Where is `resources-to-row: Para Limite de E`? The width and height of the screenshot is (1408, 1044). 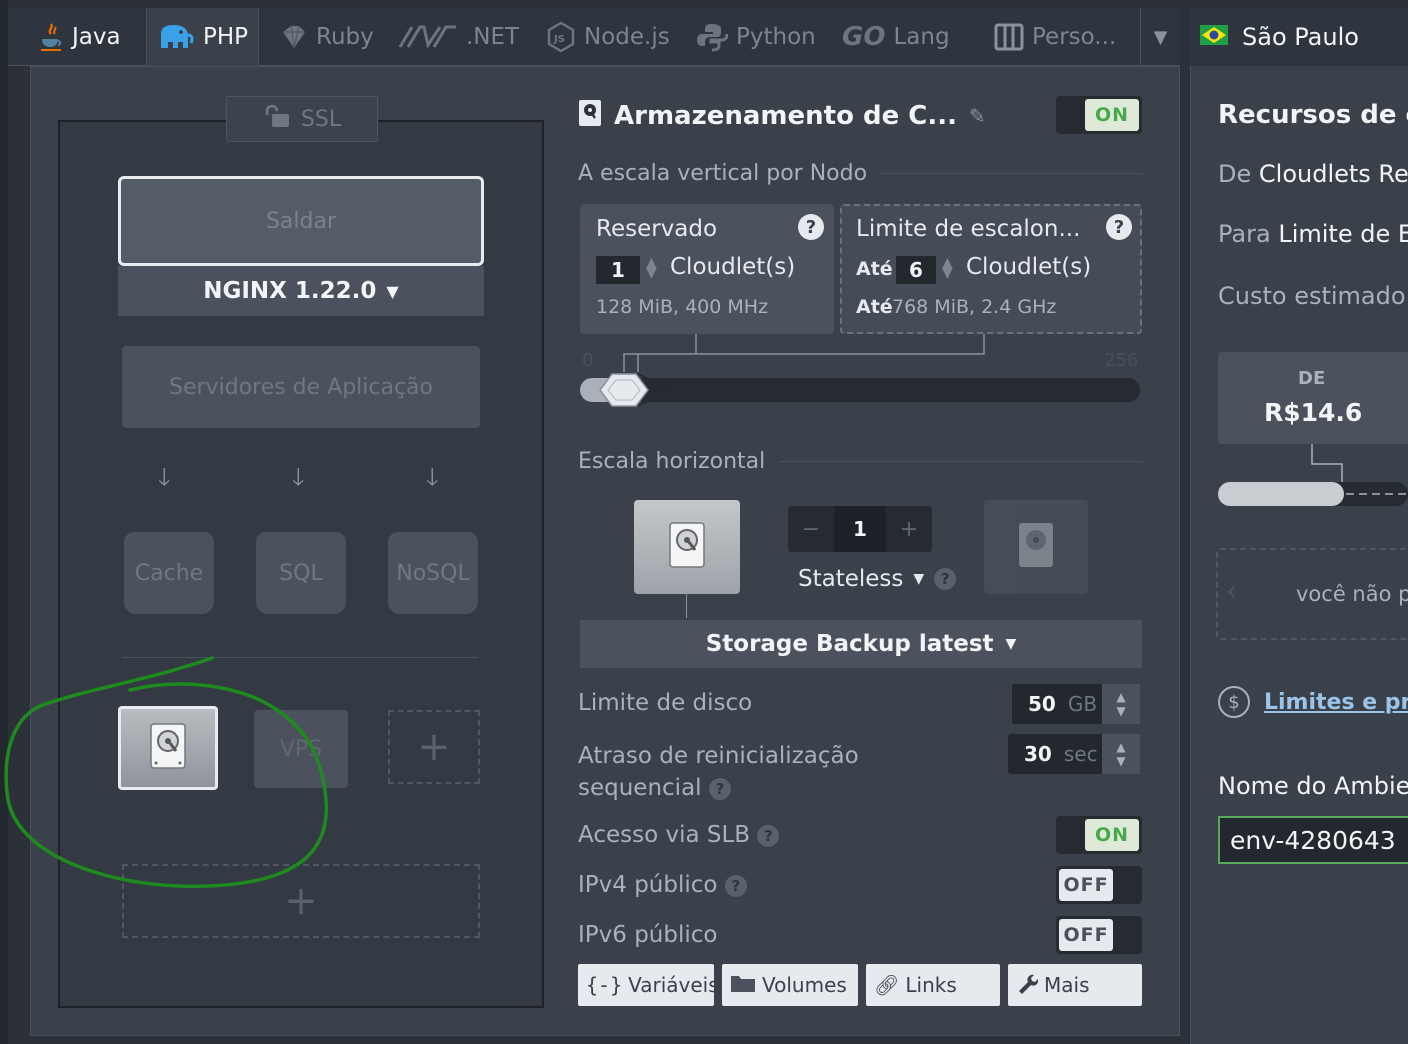 resources-to-row: Para Limite de E is located at coordinates (1313, 234).